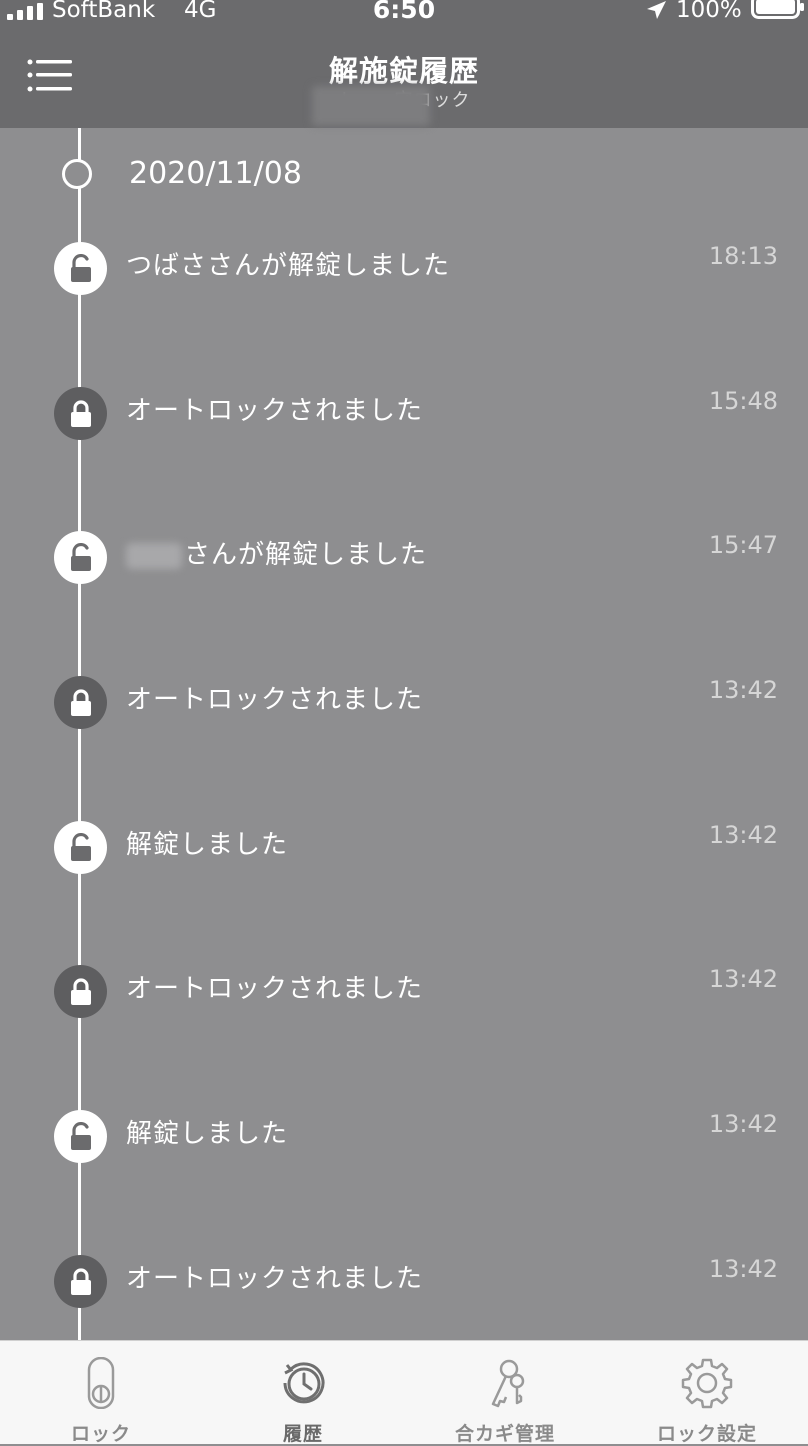  What do you see at coordinates (743, 545) in the screenshot?
I see `entry-time: 15:47` at bounding box center [743, 545].